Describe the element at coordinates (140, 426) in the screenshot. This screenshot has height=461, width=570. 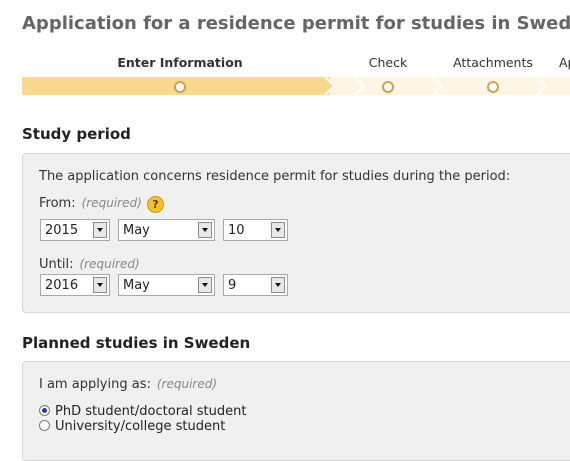
I see `option-university-student-label: University/college student` at that location.